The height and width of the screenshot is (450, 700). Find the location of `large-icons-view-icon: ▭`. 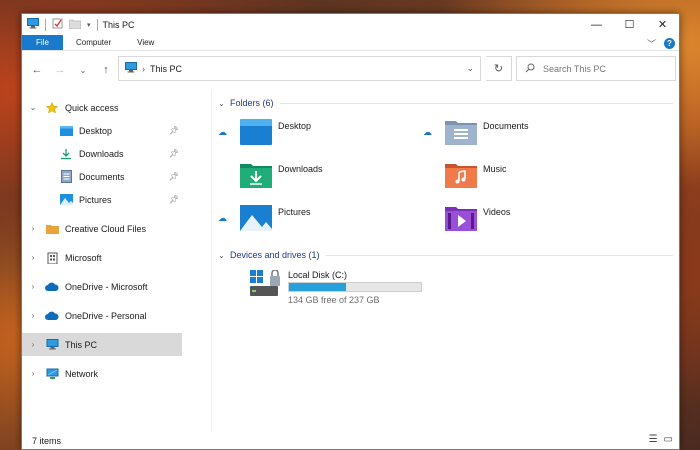

large-icons-view-icon: ▭ is located at coordinates (668, 439).